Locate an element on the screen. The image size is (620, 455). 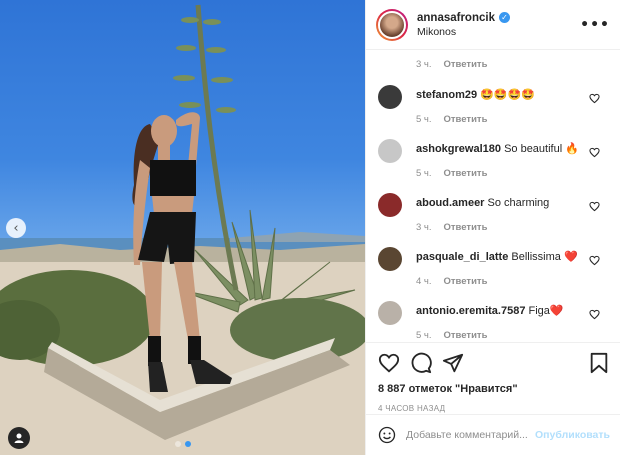
commenter-username: pasquale_di_latte is located at coordinates (462, 257).